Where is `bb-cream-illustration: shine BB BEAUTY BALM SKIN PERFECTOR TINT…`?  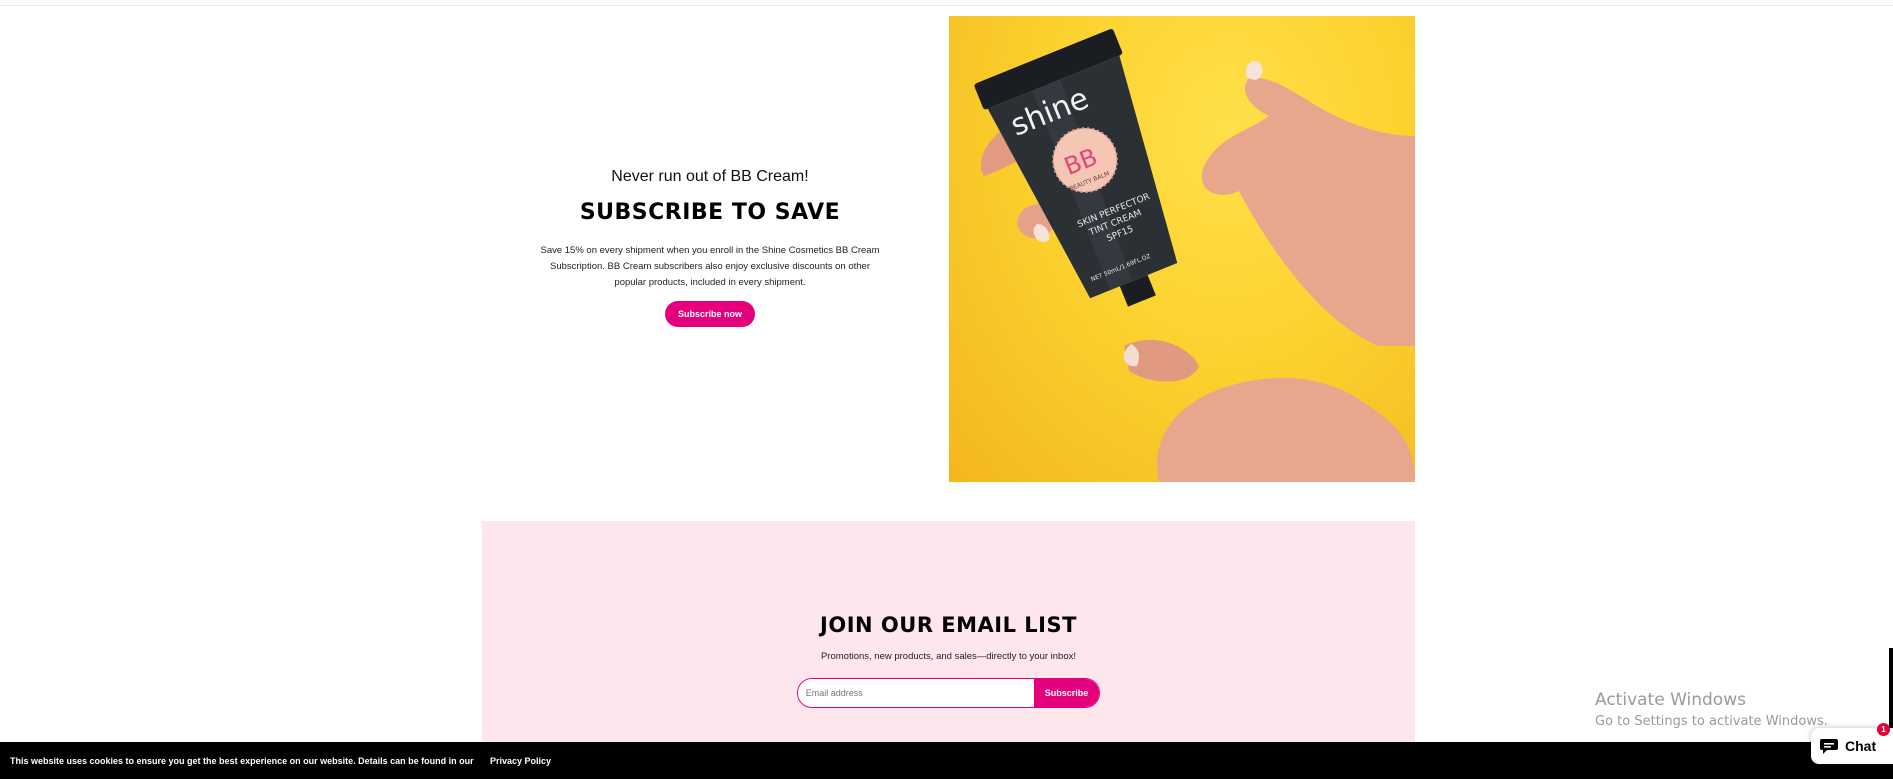
bb-cream-illustration: shine BB BEAUTY BALM SKIN PERFECTOR TINT… is located at coordinates (1194, 255).